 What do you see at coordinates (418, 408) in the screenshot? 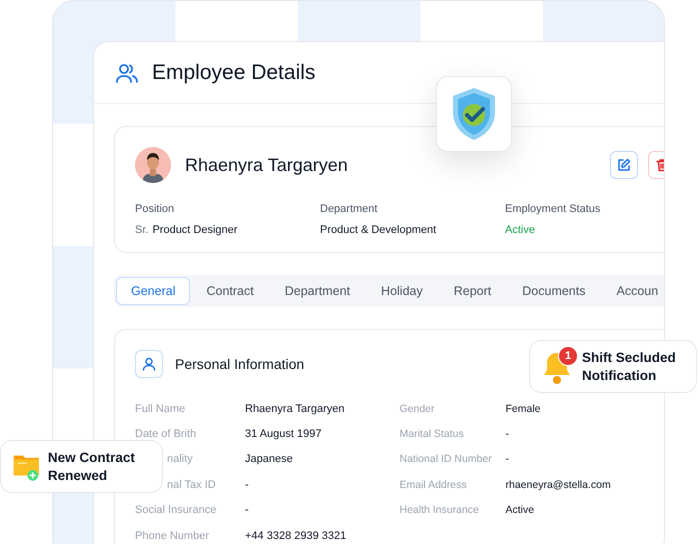
I see `info-label: Gender` at bounding box center [418, 408].